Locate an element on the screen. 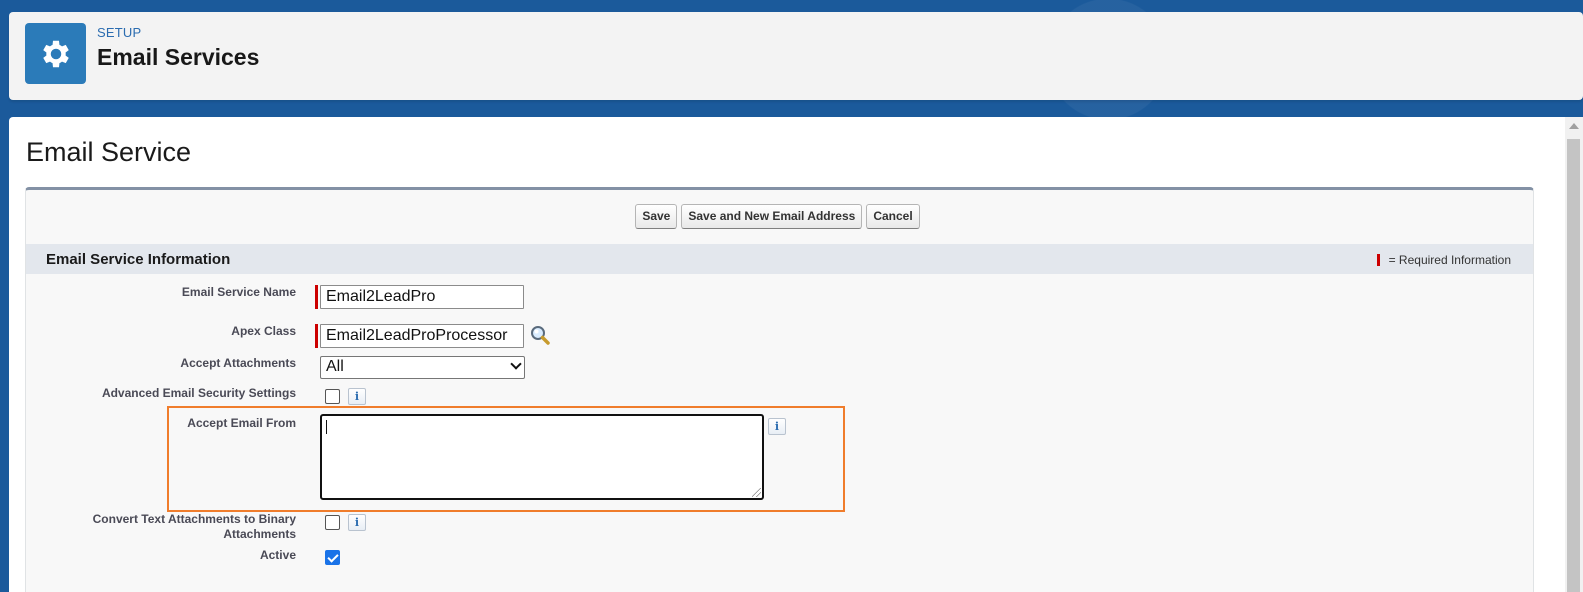  required-legend-text: = Required Information is located at coordinates (1449, 260).